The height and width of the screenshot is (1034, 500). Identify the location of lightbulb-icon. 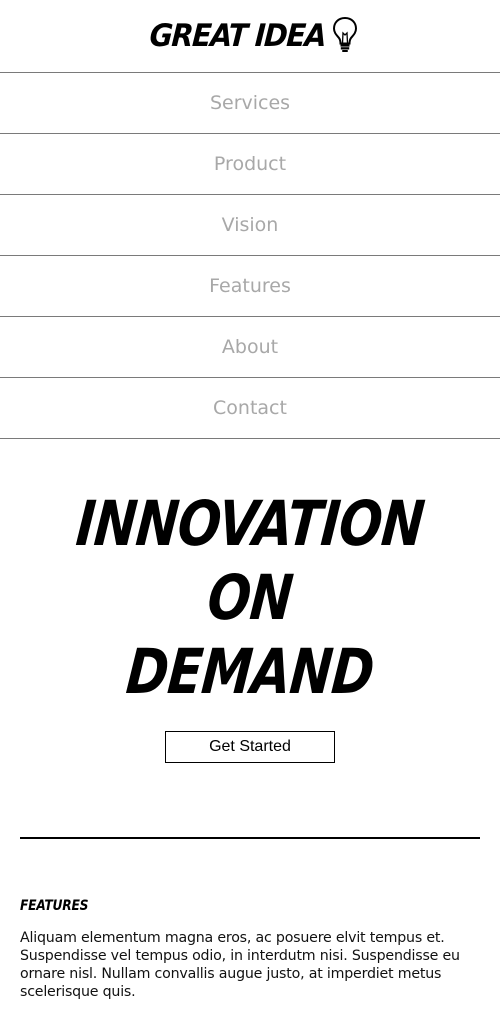
(345, 34).